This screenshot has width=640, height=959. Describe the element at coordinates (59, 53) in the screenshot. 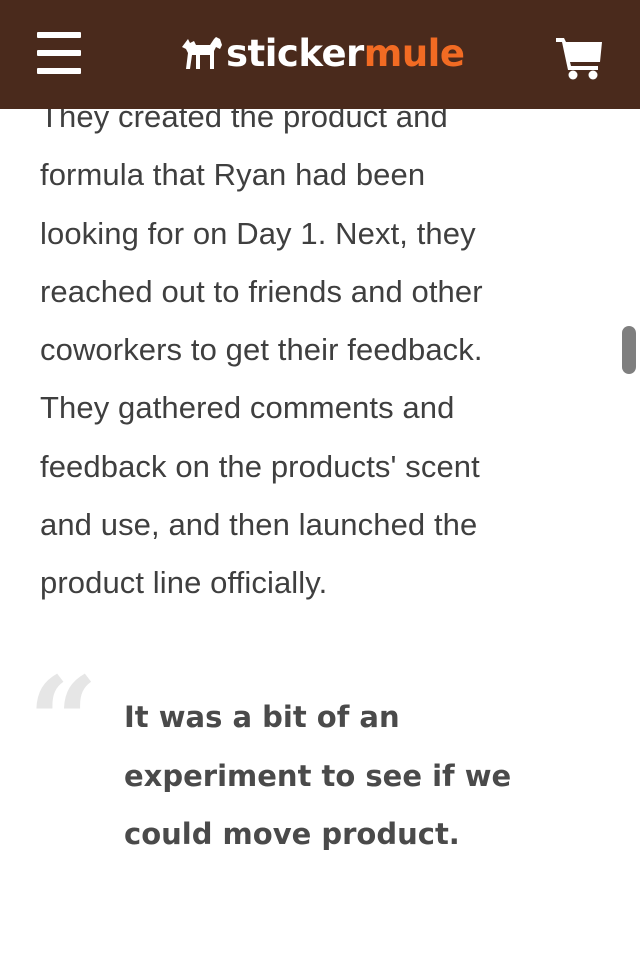

I see `menu-button` at that location.